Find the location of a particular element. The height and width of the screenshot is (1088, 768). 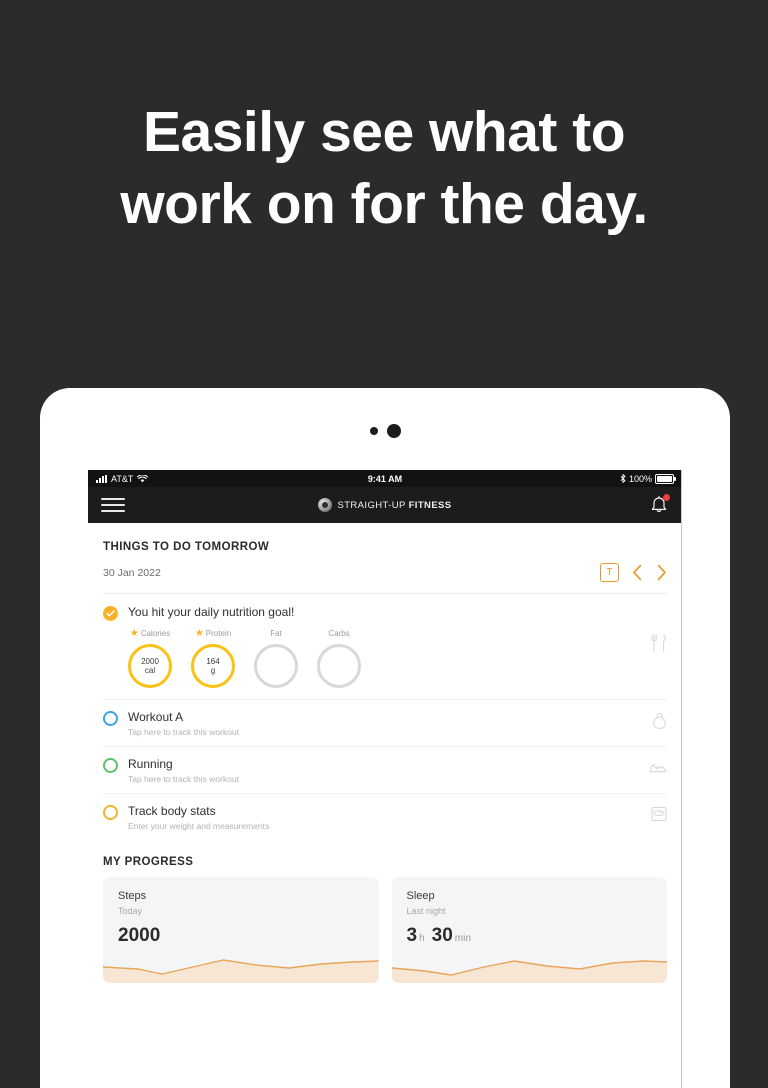

progress-card-sleep: Sleep Last night 3 h 30 min is located at coordinates (529, 930).